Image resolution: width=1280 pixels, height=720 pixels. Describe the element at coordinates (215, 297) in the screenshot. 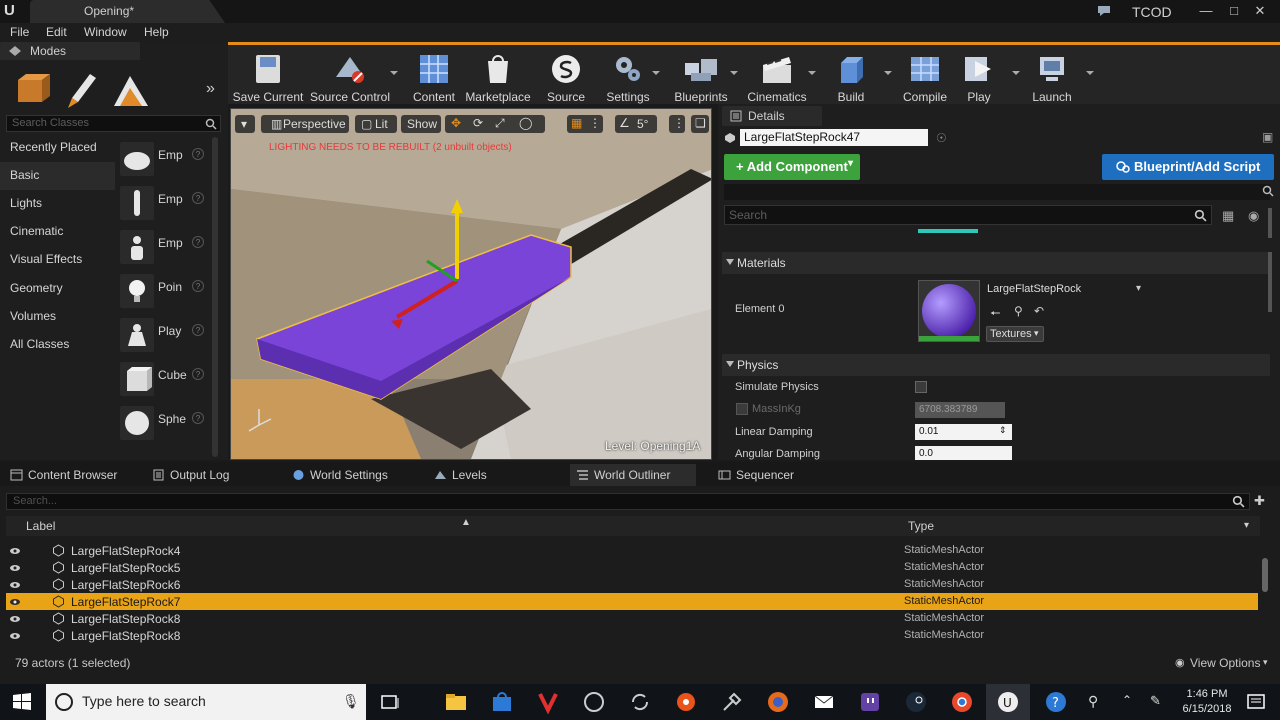

I see `modes-scrollbar` at that location.